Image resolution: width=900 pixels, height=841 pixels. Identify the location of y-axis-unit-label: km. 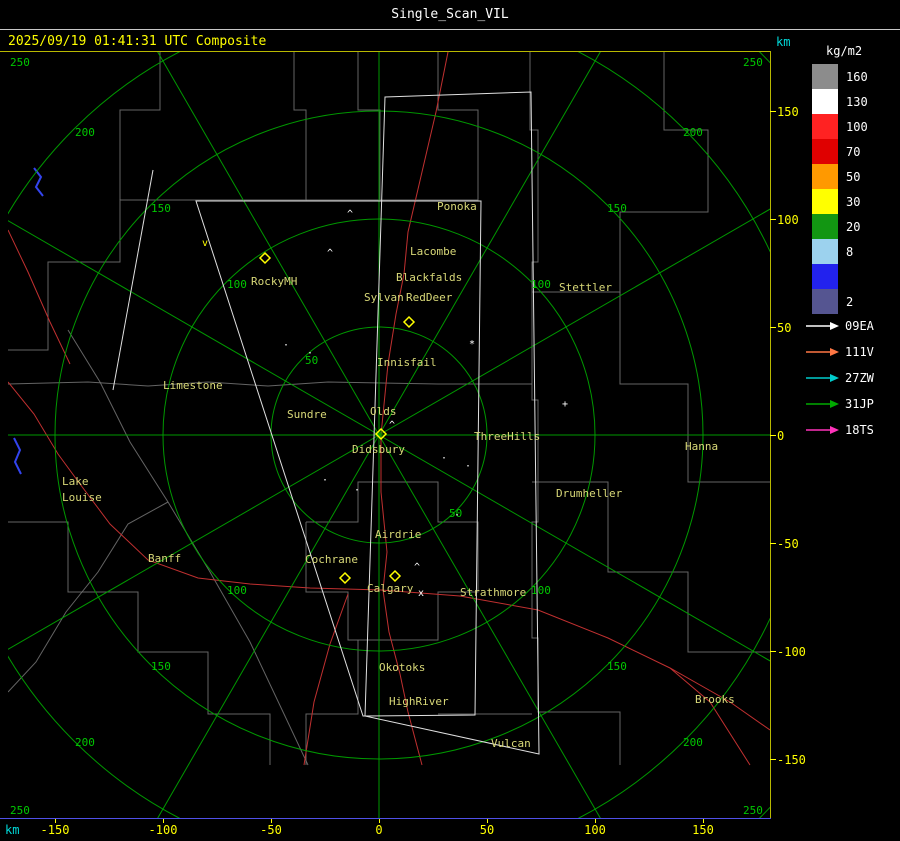
(783, 42).